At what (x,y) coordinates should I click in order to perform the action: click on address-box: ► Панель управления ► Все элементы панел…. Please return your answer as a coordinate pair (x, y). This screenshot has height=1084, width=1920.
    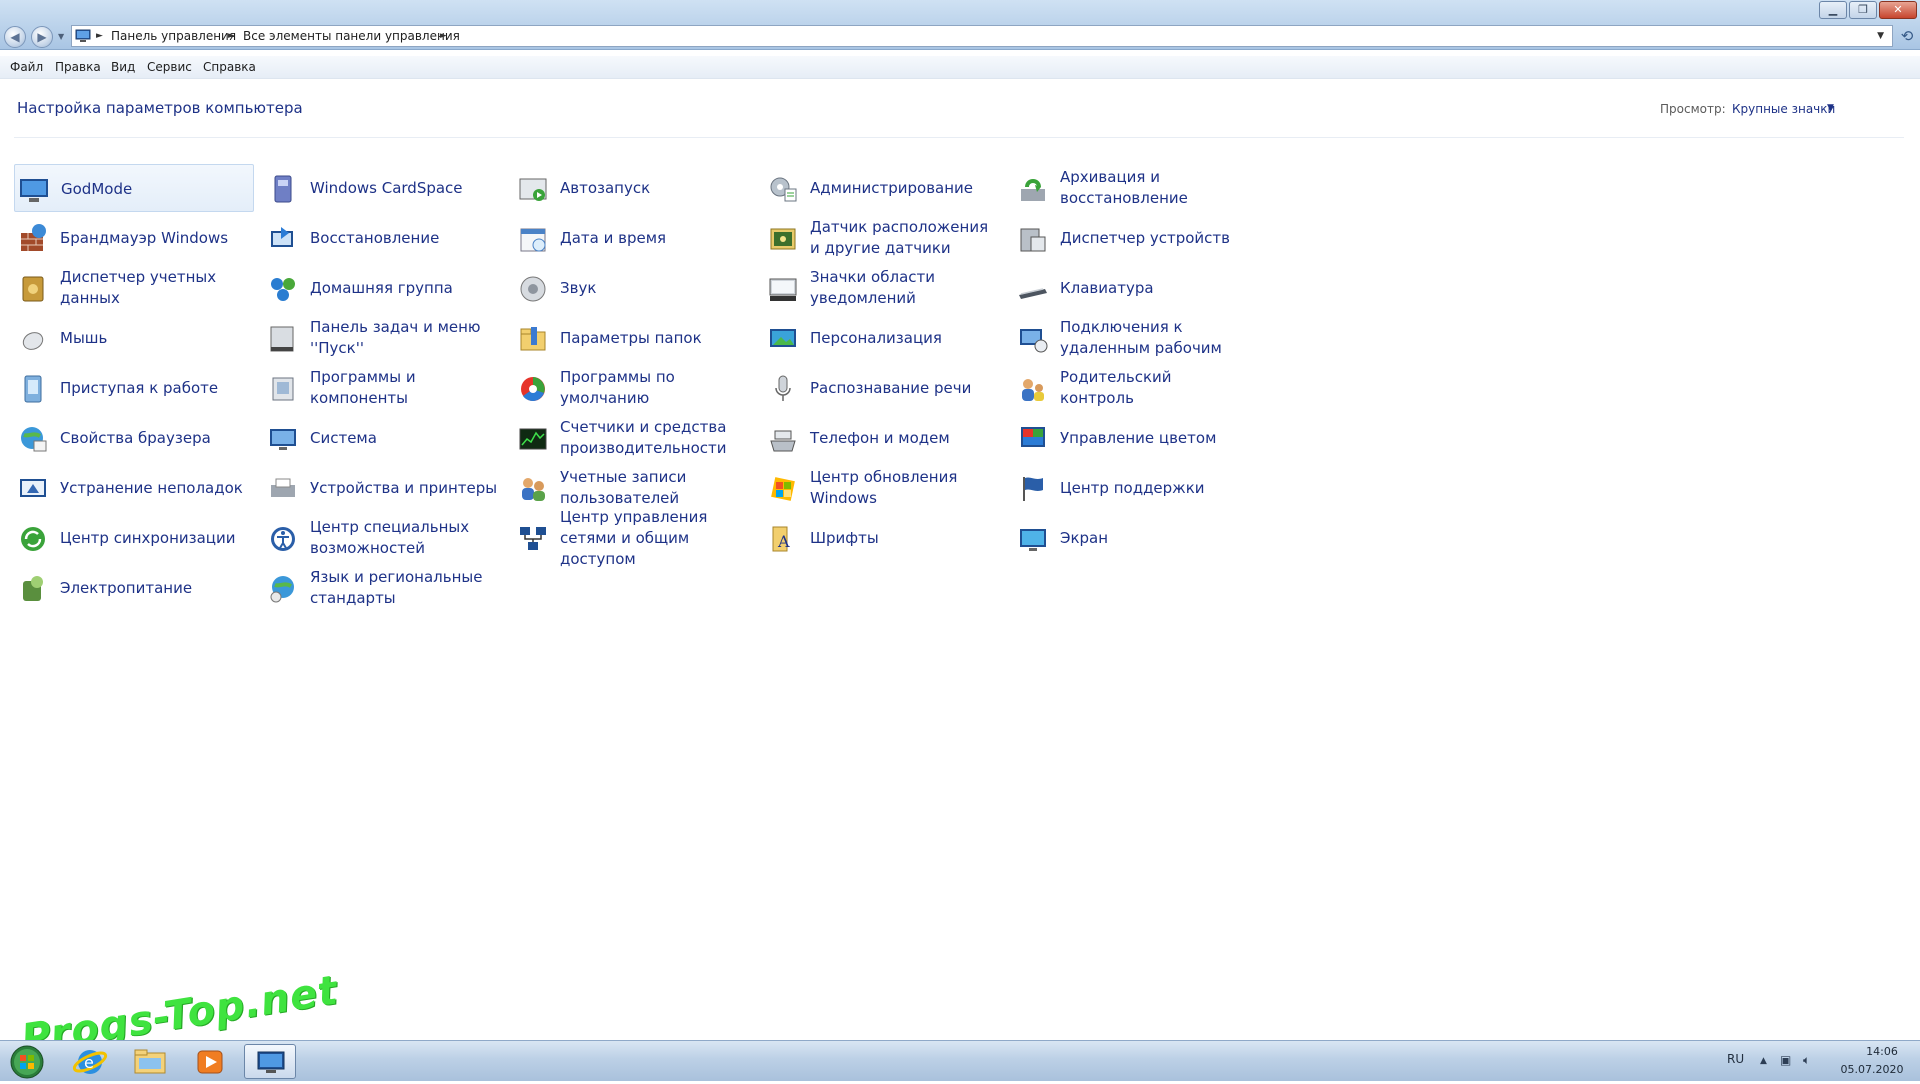
    Looking at the image, I should click on (982, 36).